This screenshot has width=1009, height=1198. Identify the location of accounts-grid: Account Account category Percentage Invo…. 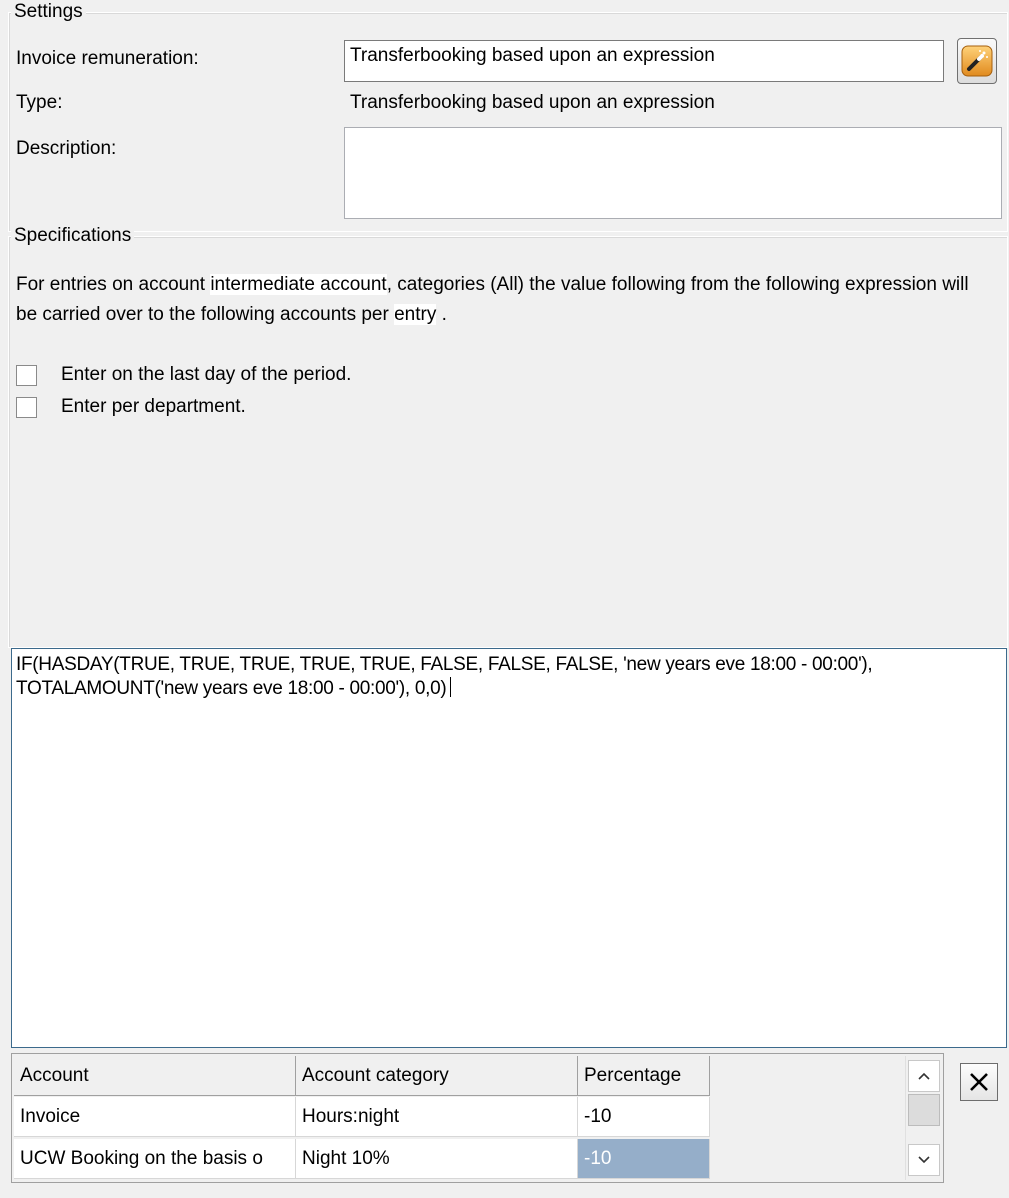
(477, 1118).